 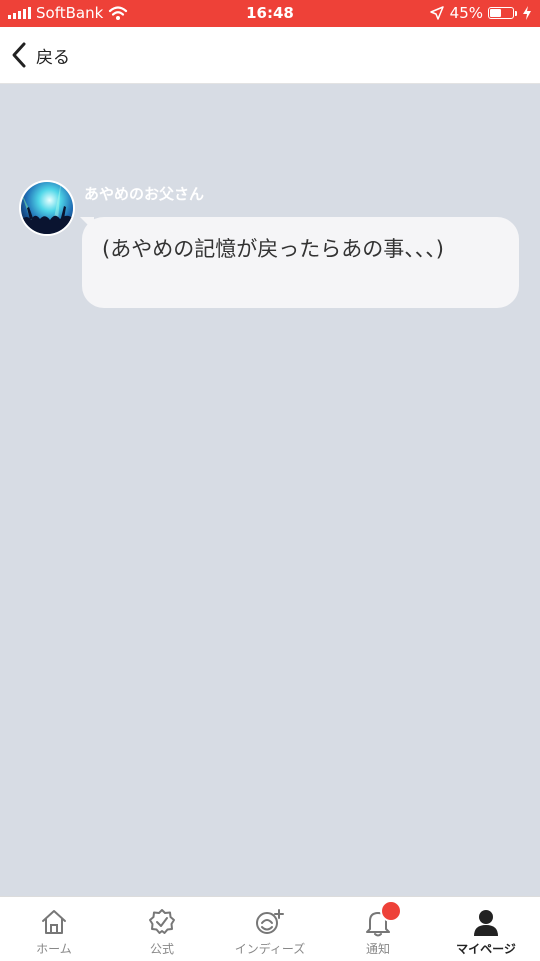 What do you see at coordinates (53, 57) in the screenshot?
I see `back-label: 戻る` at bounding box center [53, 57].